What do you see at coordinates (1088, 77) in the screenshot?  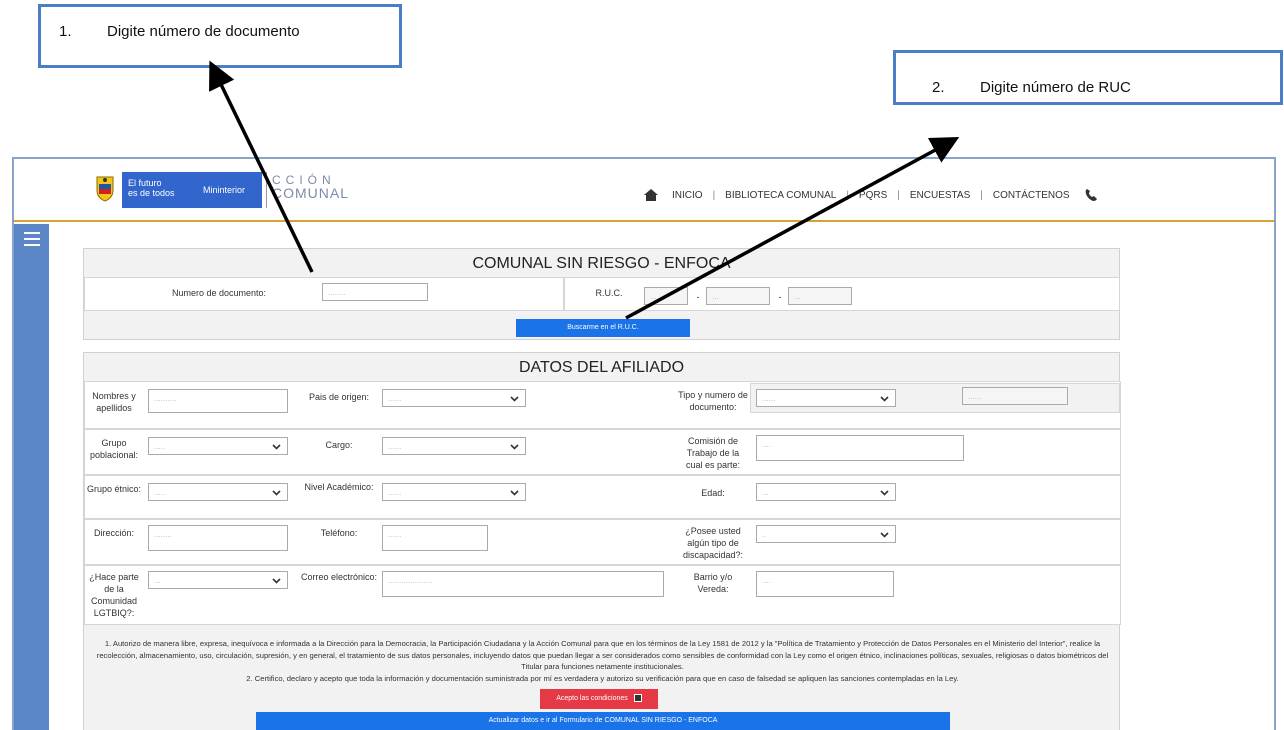 I see `callout-ruc: 2. Digite número de RUC` at bounding box center [1088, 77].